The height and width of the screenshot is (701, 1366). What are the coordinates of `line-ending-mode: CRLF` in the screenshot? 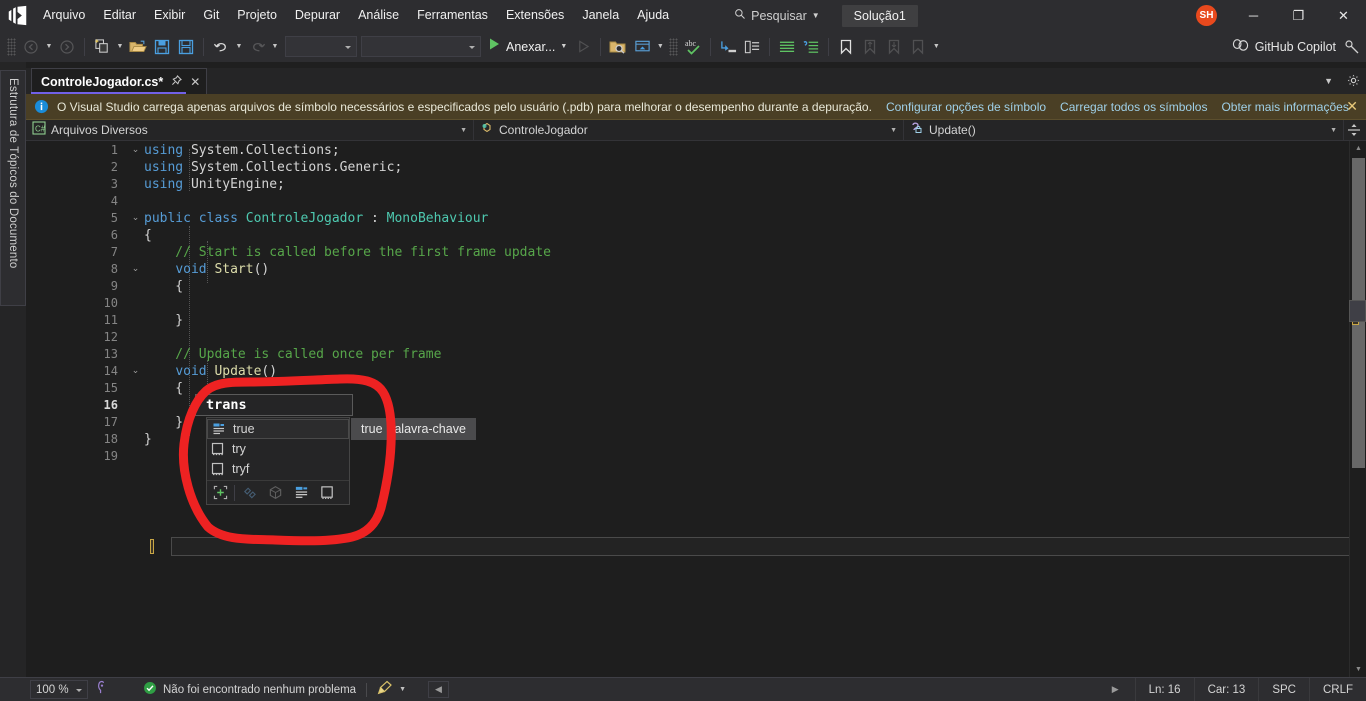 It's located at (1337, 689).